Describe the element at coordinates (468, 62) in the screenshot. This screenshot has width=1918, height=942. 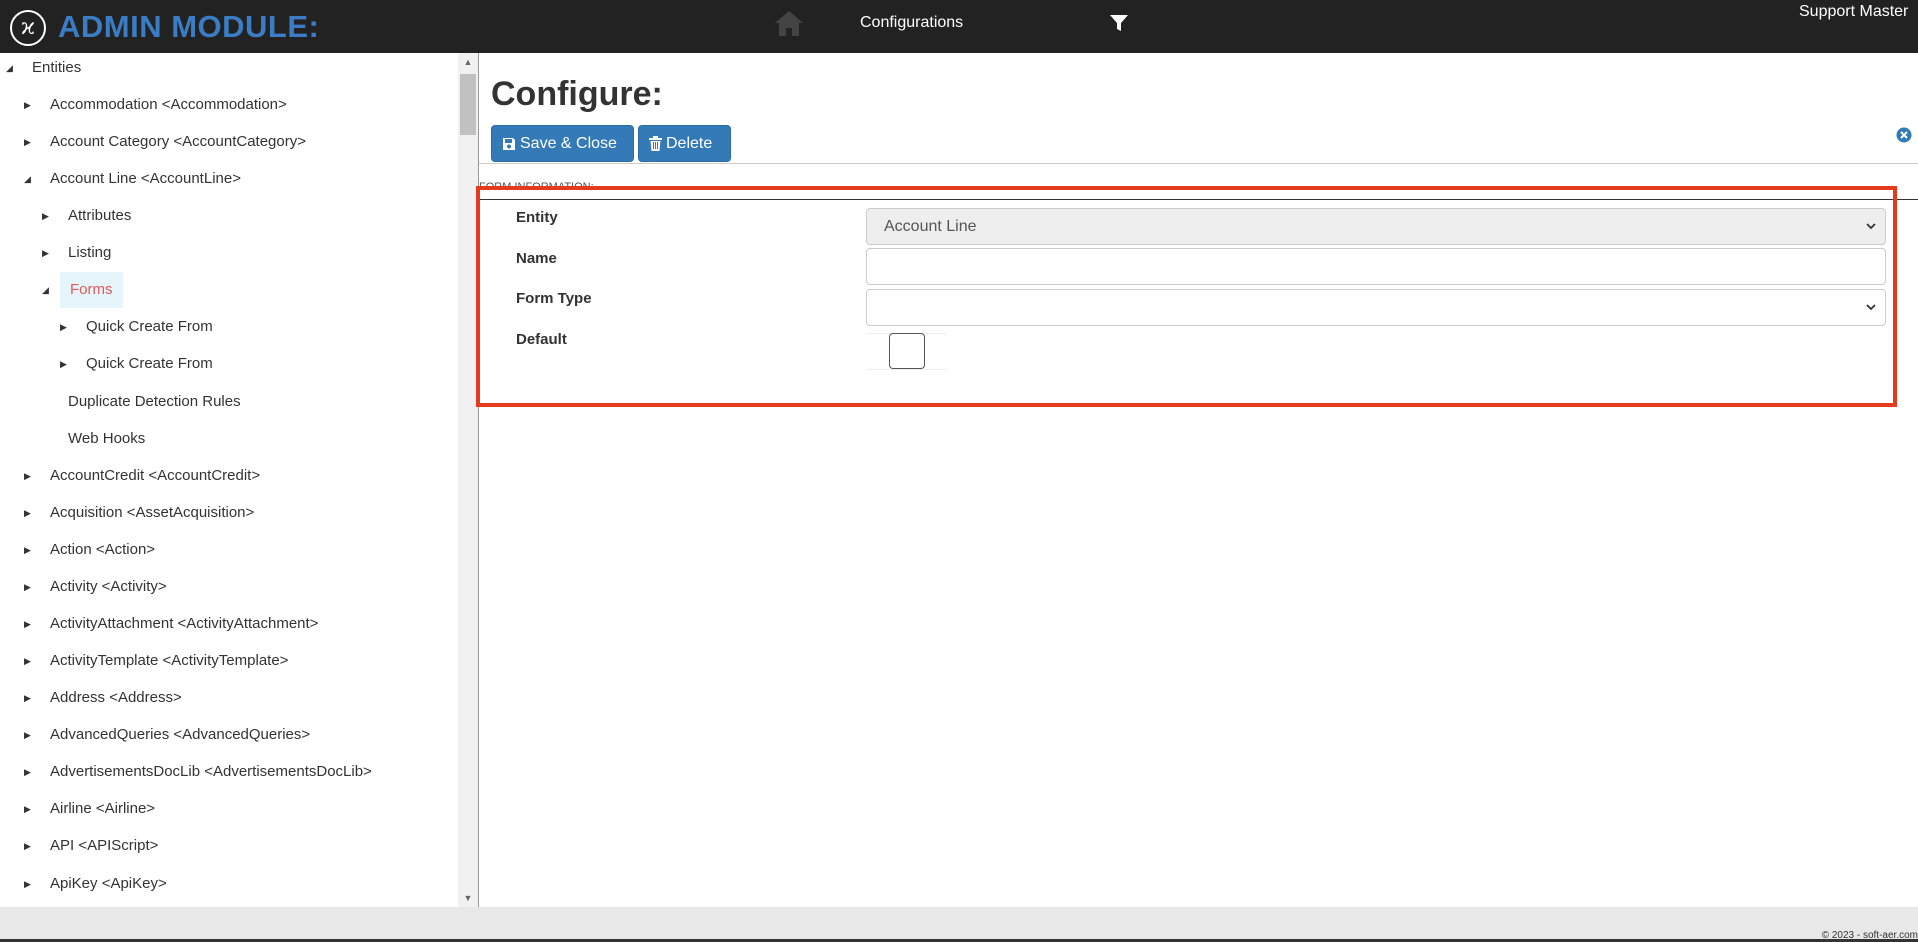
I see `scroll-up-arrow-icon: ▲` at that location.